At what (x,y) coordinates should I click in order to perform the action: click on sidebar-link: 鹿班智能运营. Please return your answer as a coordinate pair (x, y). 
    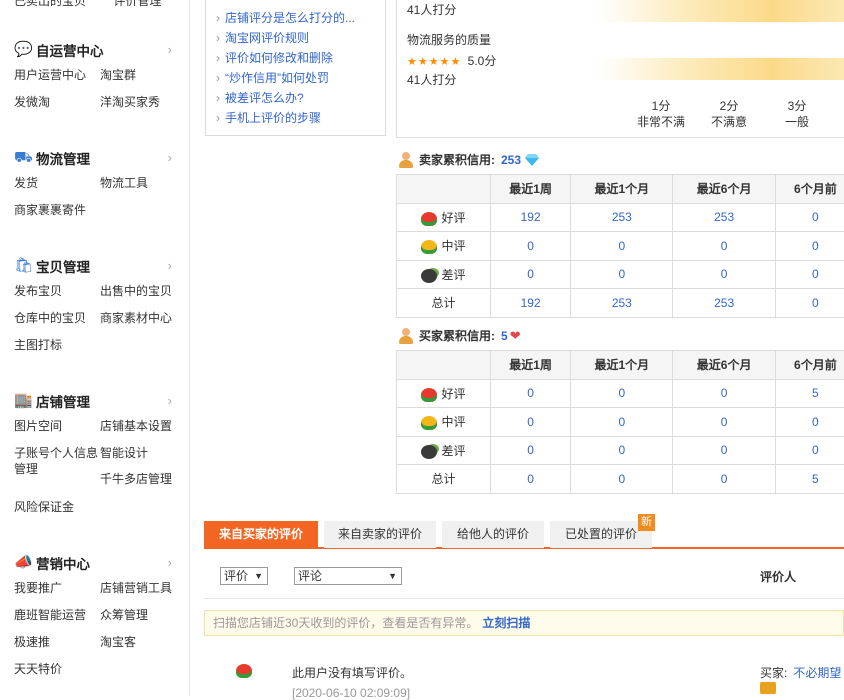
    Looking at the image, I should click on (57, 615).